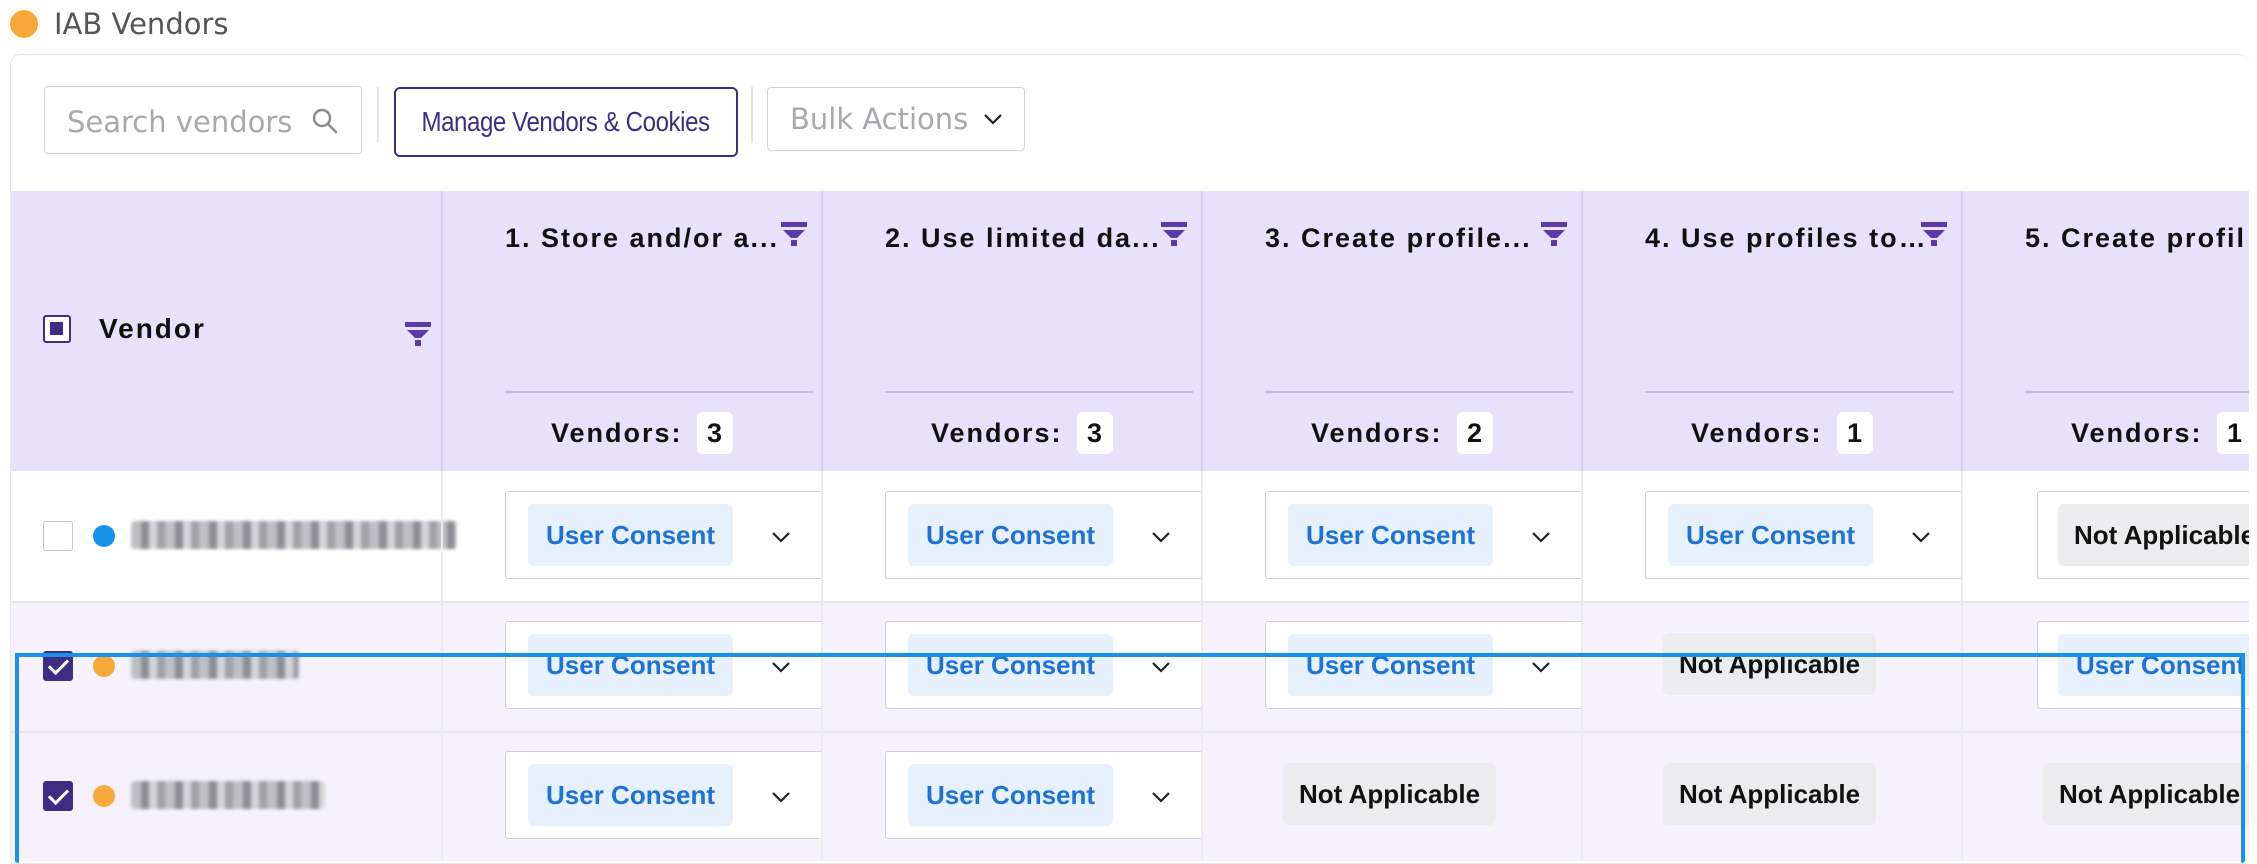 The width and height of the screenshot is (2257, 864). Describe the element at coordinates (152, 328) in the screenshot. I see `vendor-header-label: Vendor` at that location.